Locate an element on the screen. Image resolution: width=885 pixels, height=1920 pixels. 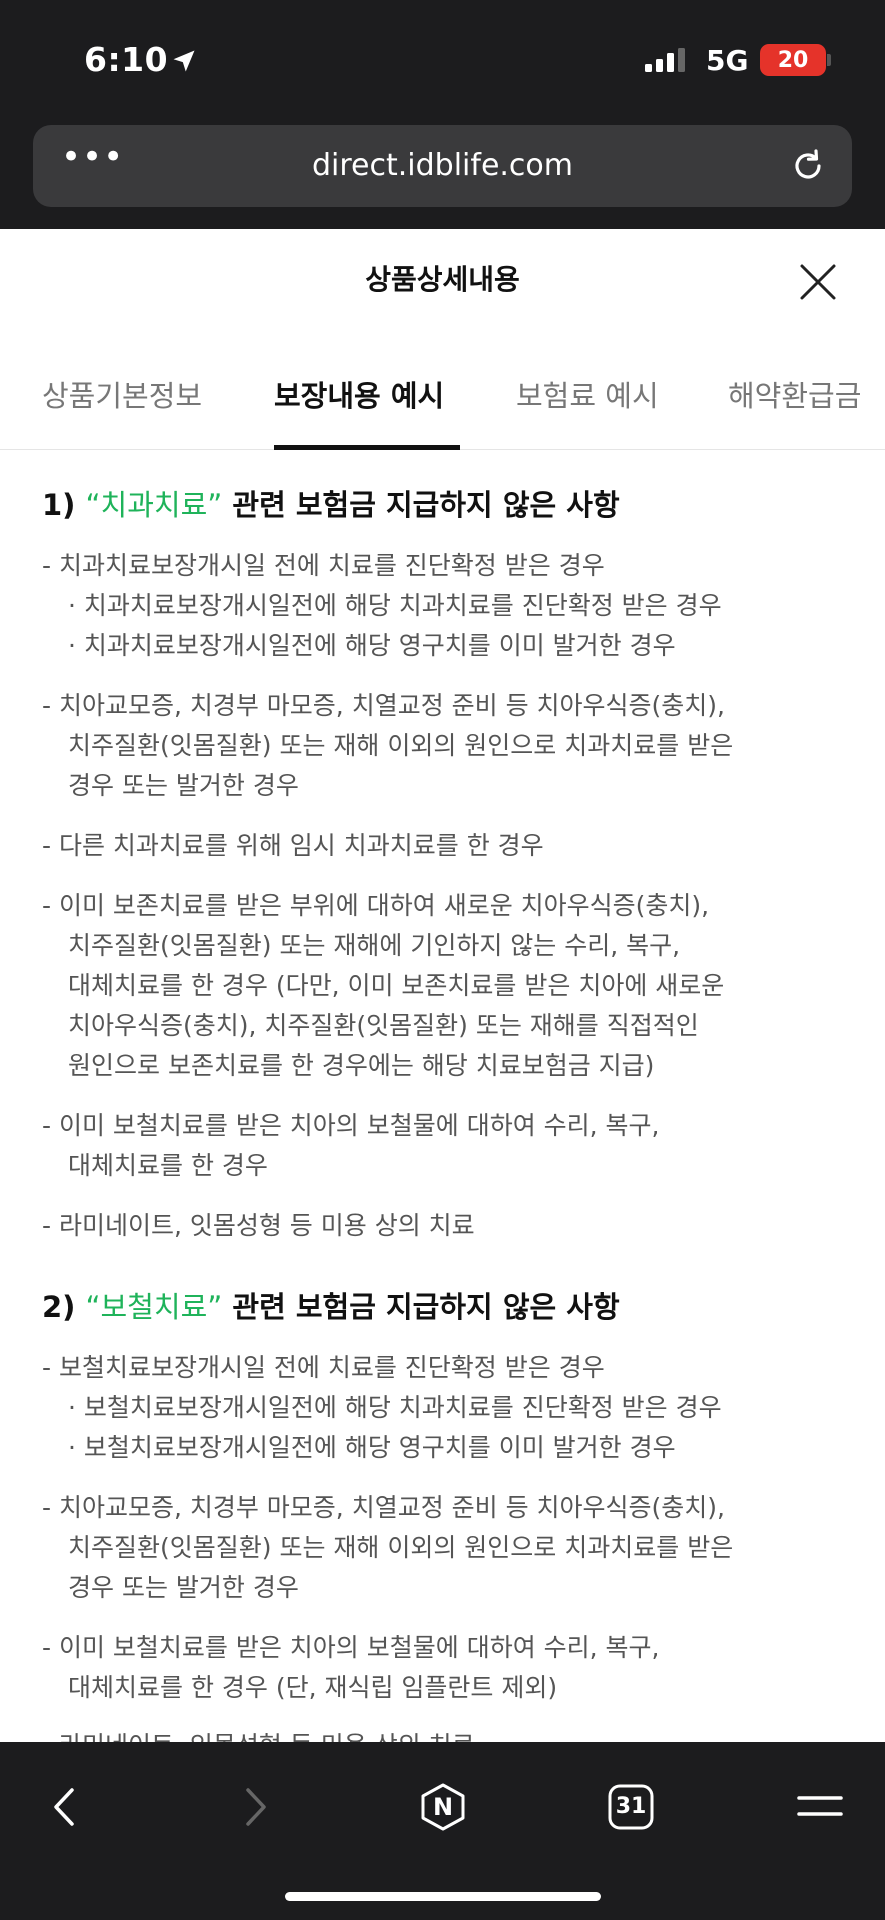
location-arrow-icon is located at coordinates (184, 61).